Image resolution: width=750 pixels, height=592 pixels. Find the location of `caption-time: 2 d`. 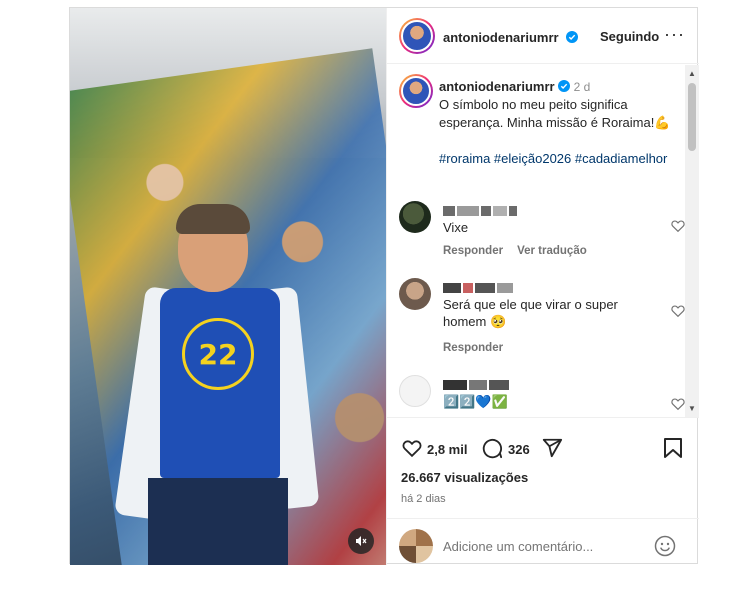

caption-time: 2 d is located at coordinates (582, 87).